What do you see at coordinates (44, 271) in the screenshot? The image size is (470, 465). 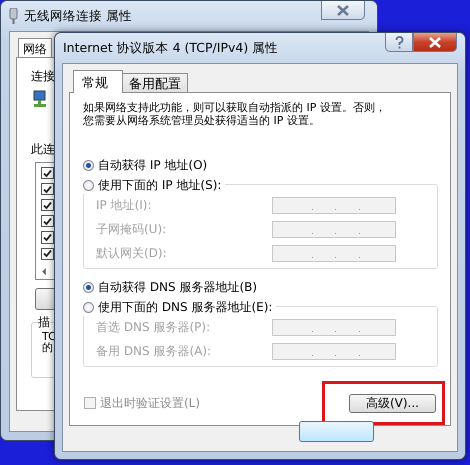 I see `scroll-left-icon` at bounding box center [44, 271].